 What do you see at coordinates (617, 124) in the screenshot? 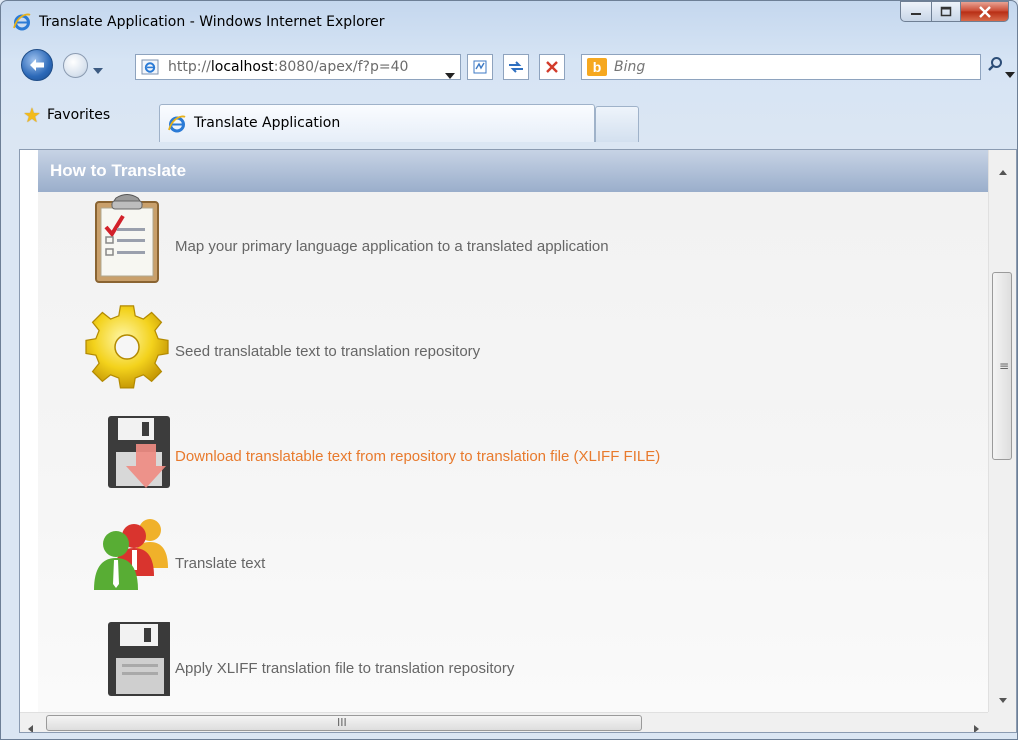
I see `new-tab-button` at bounding box center [617, 124].